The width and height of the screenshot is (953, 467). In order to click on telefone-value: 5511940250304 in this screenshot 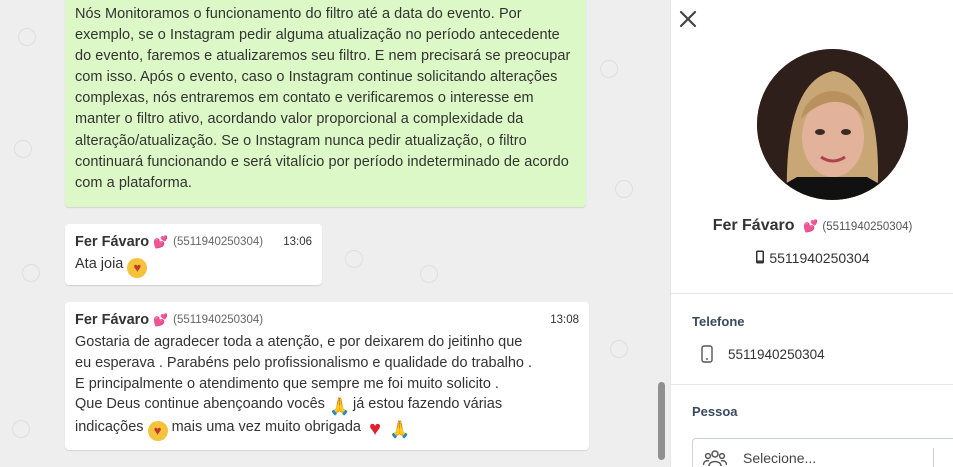, I will do `click(776, 354)`.